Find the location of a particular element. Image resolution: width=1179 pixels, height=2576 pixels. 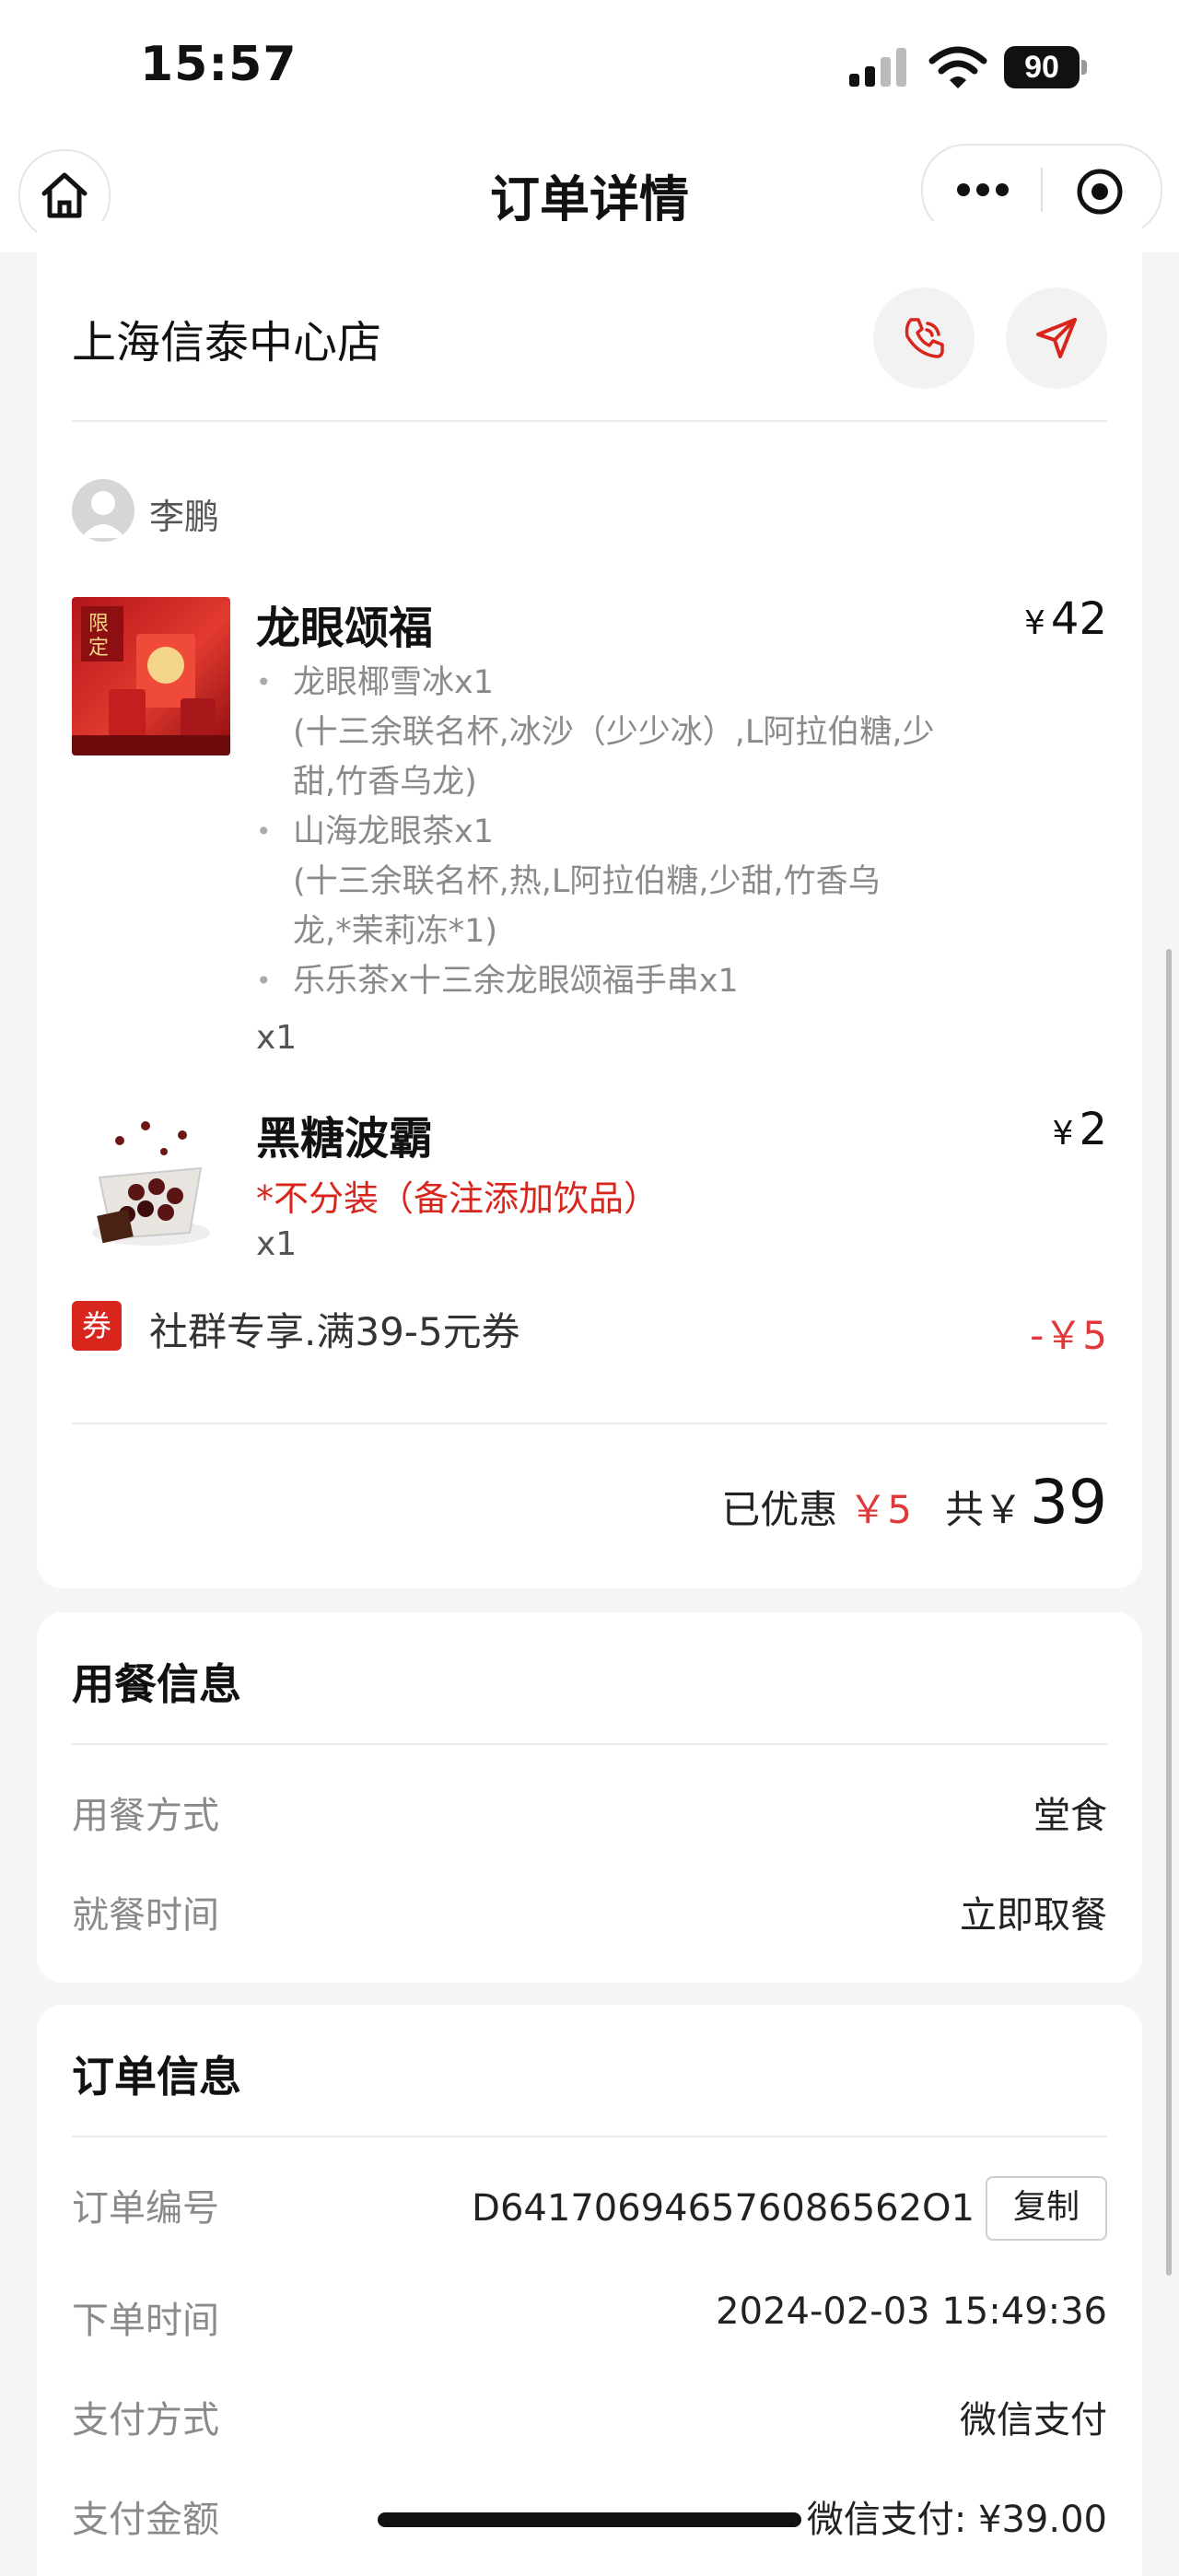

user-icon is located at coordinates (103, 514).